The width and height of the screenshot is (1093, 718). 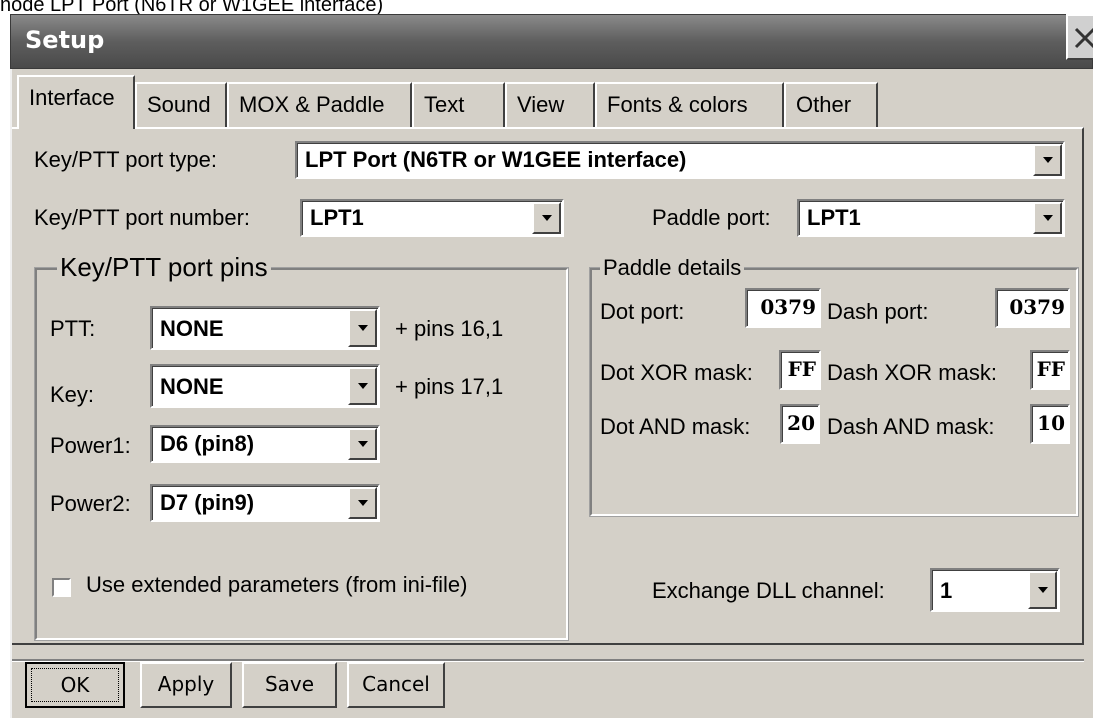 I want to click on tab-mox-paddle: MOX & Paddle, so click(x=319, y=104).